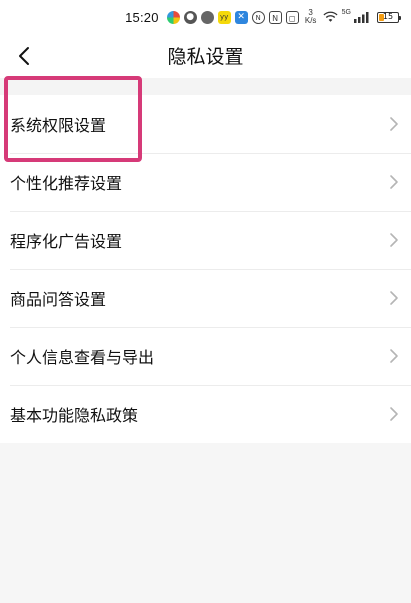  I want to click on status-time: 15:20, so click(142, 17).